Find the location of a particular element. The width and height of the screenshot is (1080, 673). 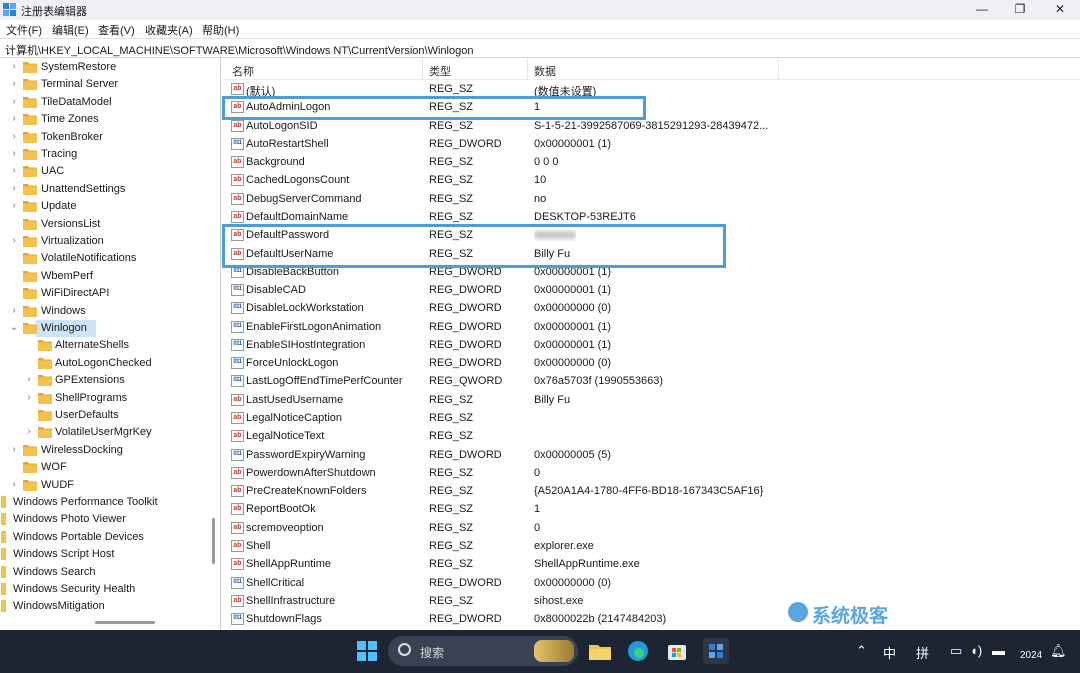

tree-node: Windows Portable Devices is located at coordinates (103, 537).